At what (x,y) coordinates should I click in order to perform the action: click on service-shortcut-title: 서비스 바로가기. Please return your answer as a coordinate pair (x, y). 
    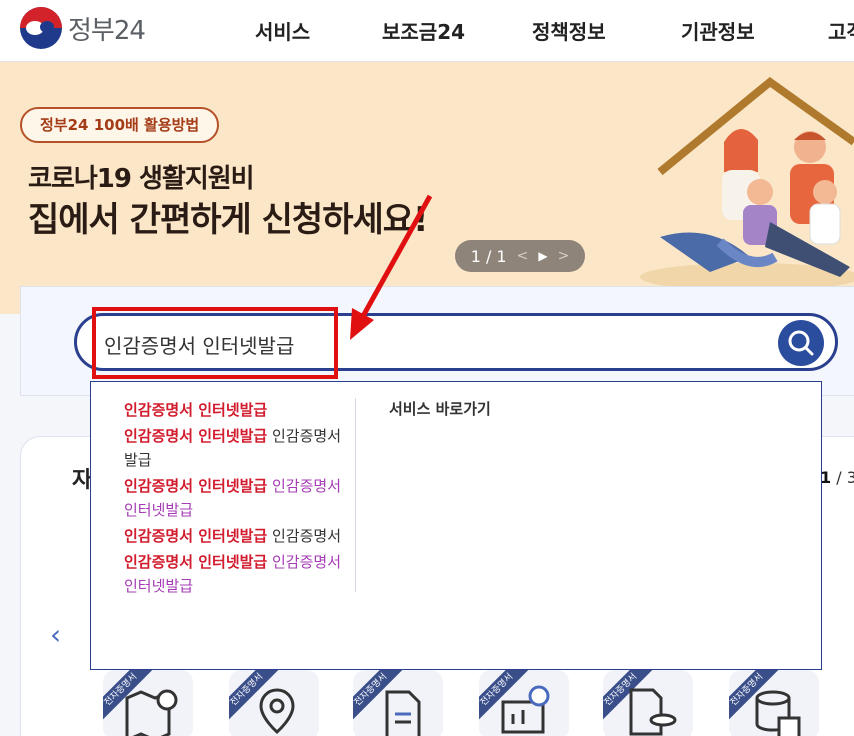
    Looking at the image, I should click on (440, 409).